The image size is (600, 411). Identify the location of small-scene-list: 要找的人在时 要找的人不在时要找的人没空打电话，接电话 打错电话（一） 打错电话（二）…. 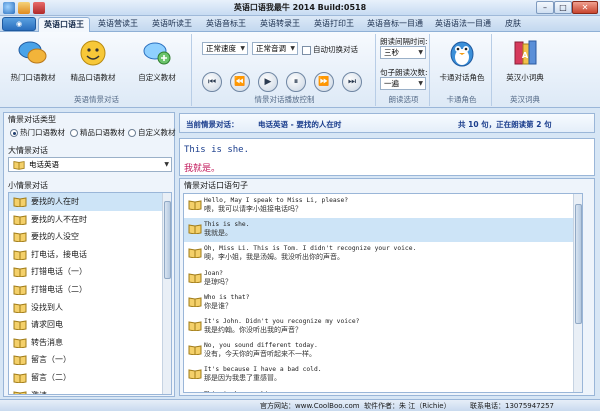
(90, 293).